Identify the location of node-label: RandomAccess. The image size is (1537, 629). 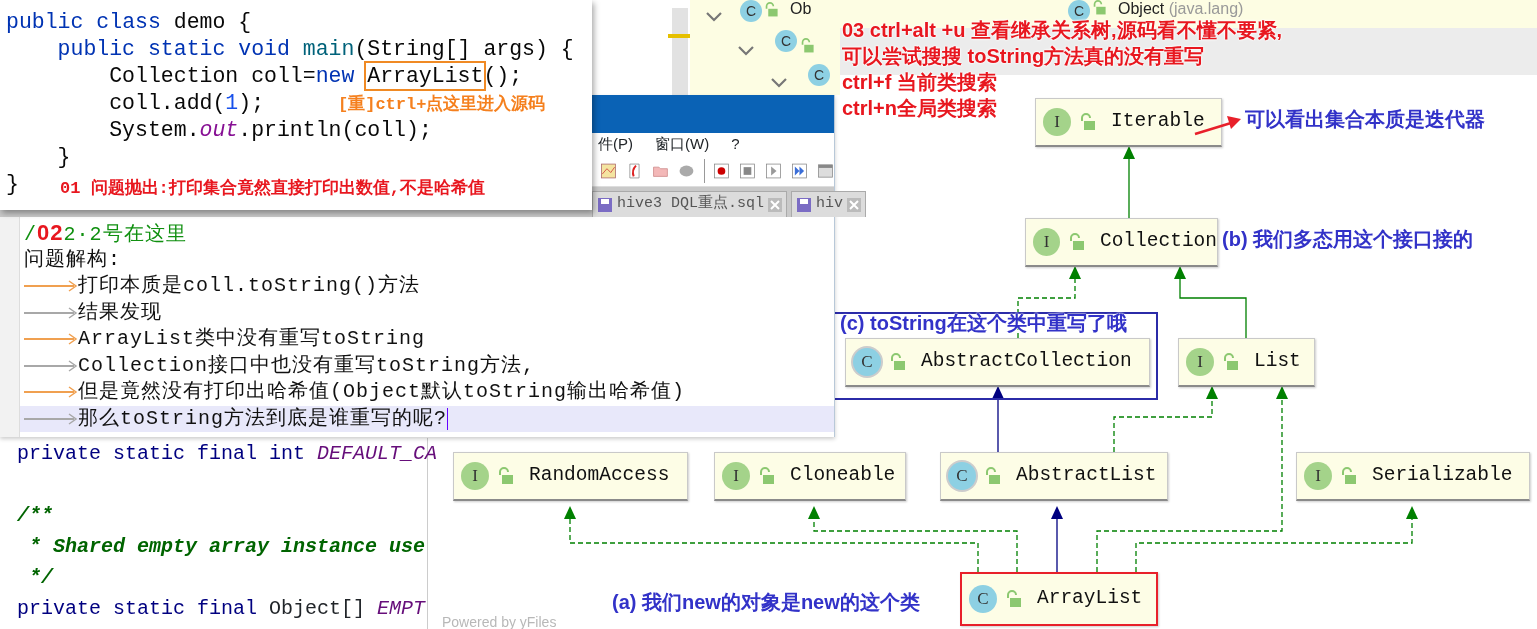
(599, 476).